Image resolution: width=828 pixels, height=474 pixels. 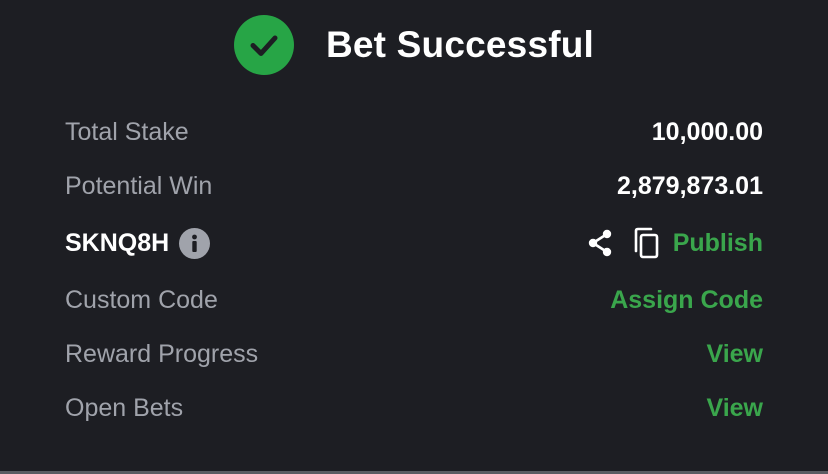 What do you see at coordinates (195, 243) in the screenshot?
I see `info-icon` at bounding box center [195, 243].